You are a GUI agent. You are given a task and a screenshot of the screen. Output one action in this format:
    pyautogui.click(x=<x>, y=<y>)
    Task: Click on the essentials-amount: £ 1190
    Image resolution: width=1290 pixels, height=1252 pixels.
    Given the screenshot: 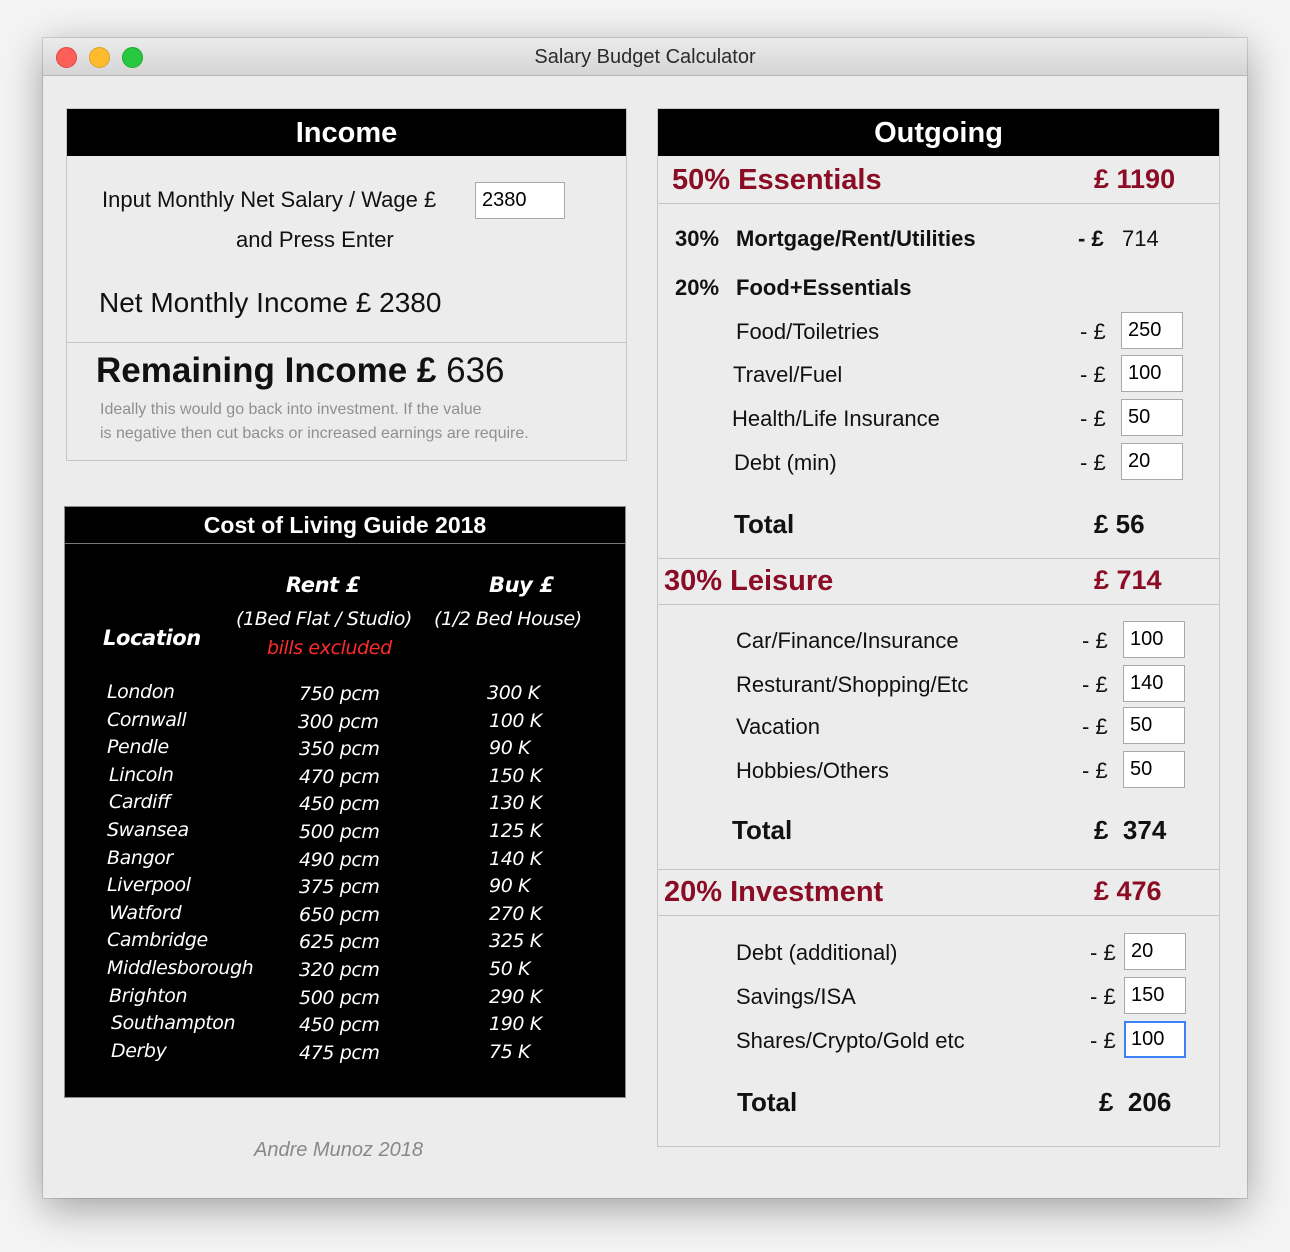 What is the action you would take?
    pyautogui.click(x=1135, y=179)
    